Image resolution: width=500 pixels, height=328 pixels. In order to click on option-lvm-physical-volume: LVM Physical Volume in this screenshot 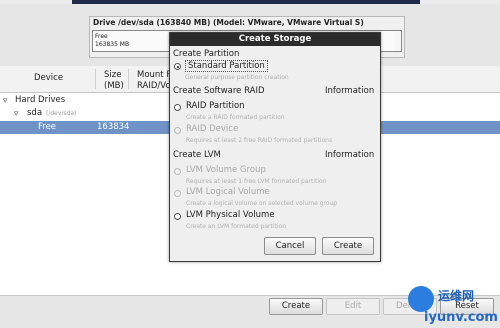, I will do `click(230, 215)`.